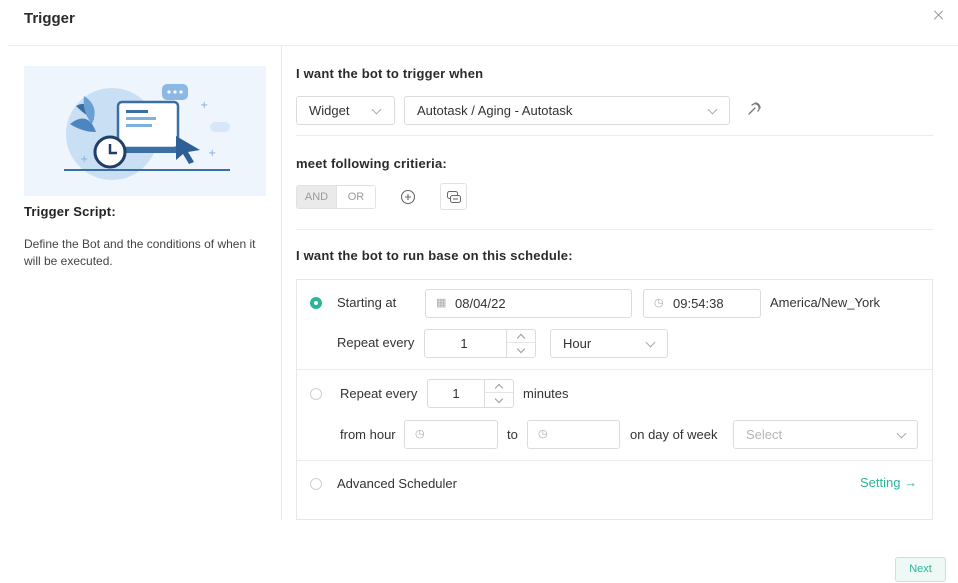  I want to click on repeat-unit-select: Hour, so click(609, 343).